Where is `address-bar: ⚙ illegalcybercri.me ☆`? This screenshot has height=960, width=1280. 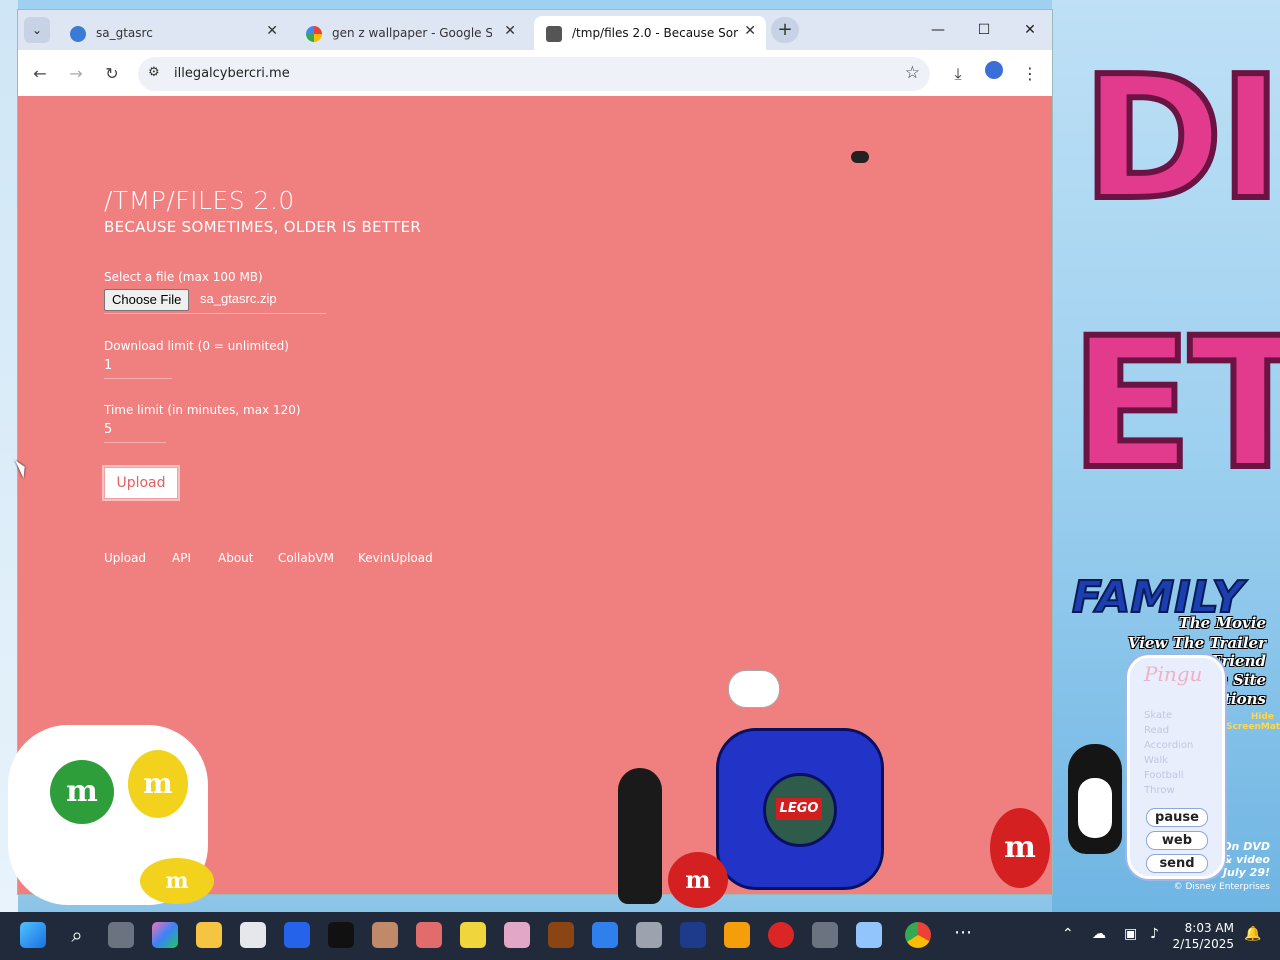
address-bar: ⚙ illegalcybercri.me ☆ is located at coordinates (534, 74).